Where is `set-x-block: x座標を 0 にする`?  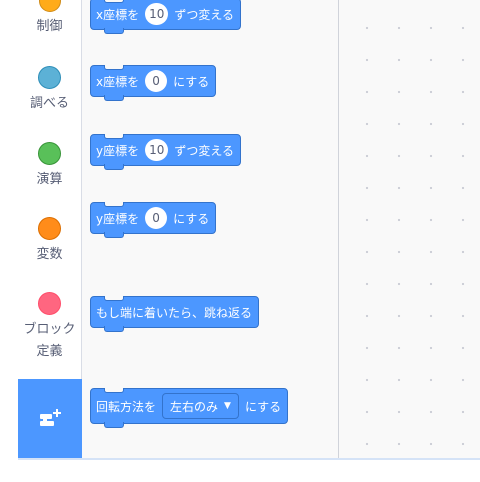
set-x-block: x座標を 0 にする is located at coordinates (153, 83).